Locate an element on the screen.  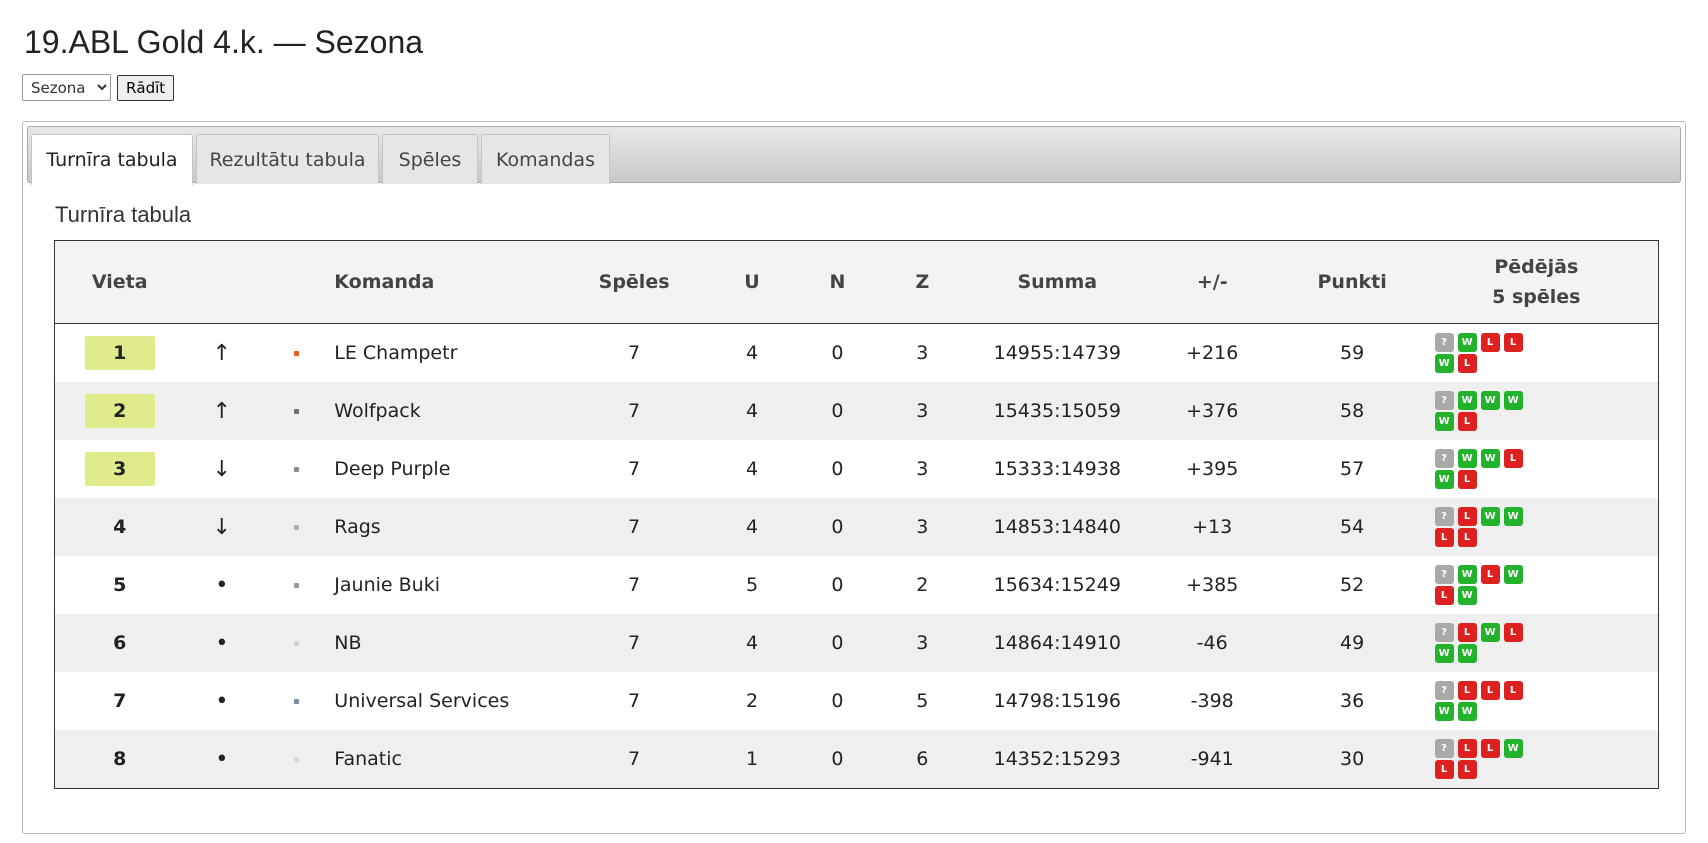
points-cell: 30 is located at coordinates (1352, 759).